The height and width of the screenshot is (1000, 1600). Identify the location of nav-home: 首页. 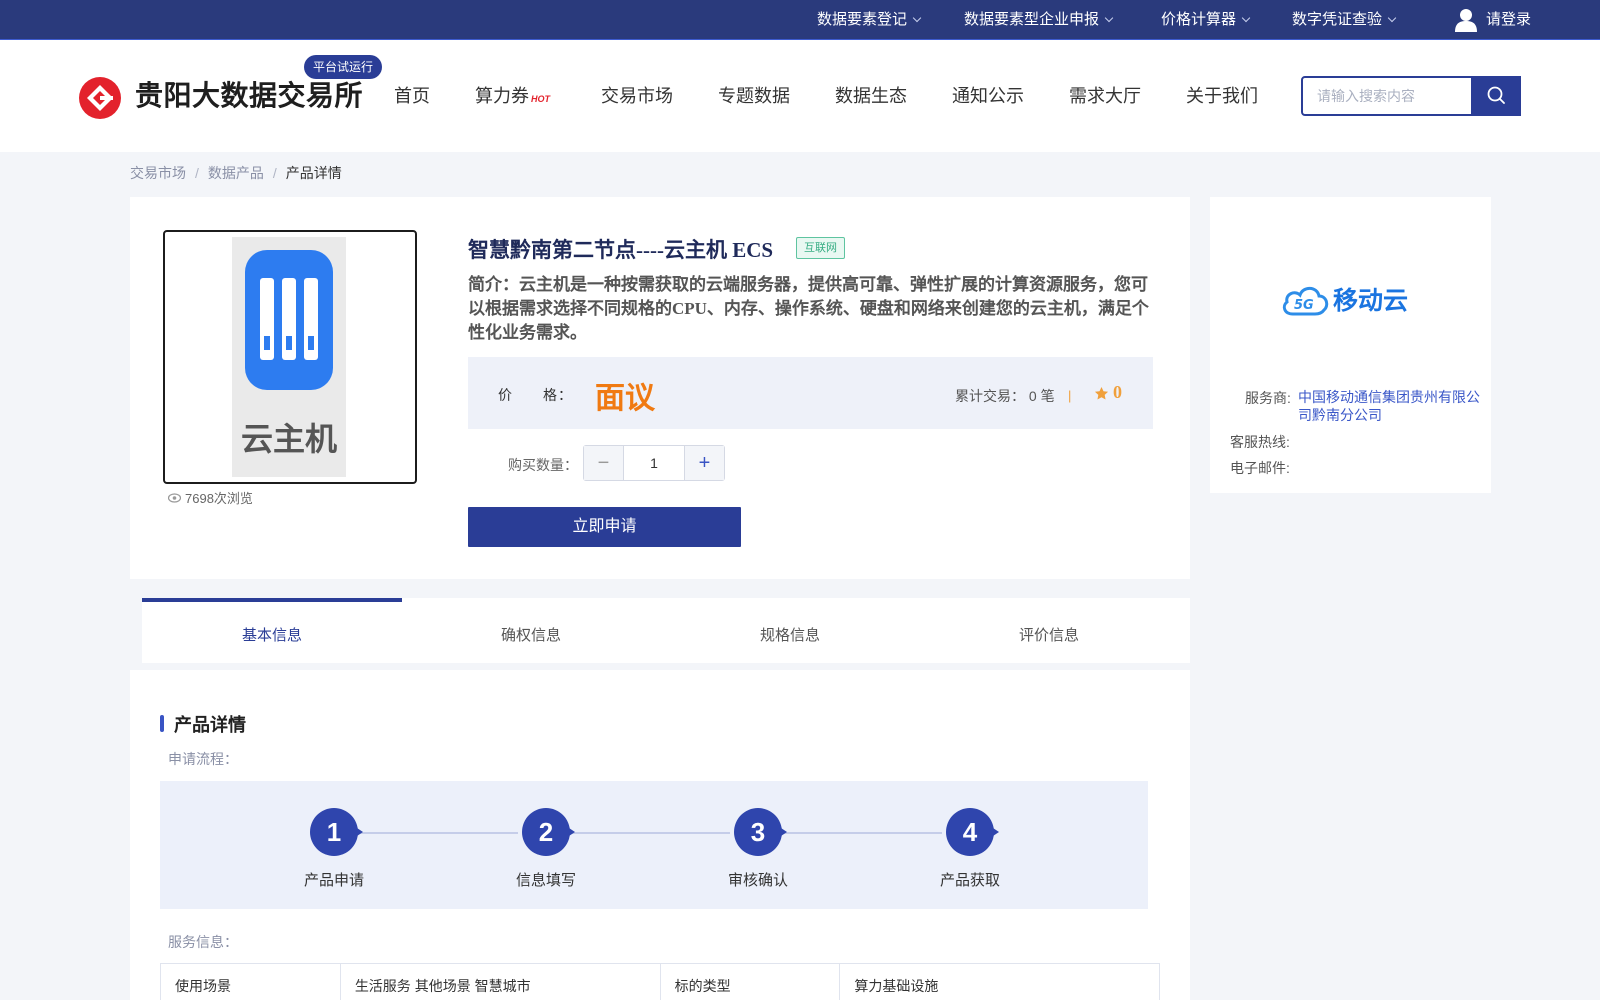
(412, 95).